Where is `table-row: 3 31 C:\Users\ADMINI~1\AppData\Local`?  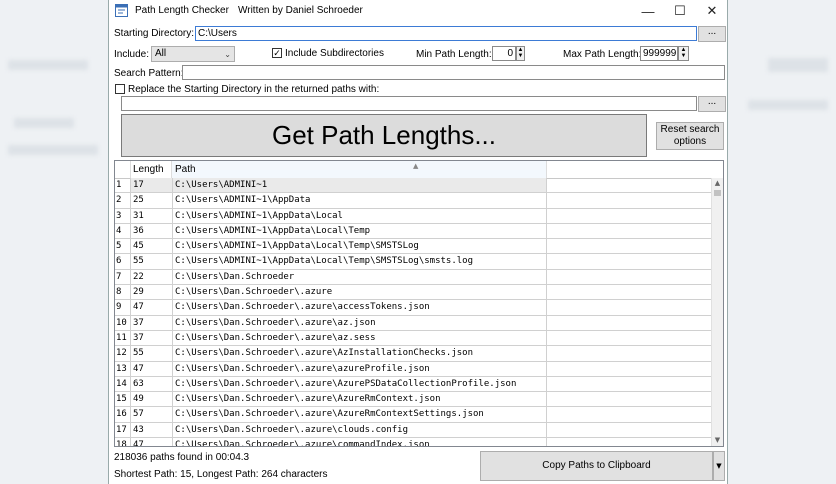 table-row: 3 31 C:\Users\ADMINI~1\AppData\Local is located at coordinates (413, 216).